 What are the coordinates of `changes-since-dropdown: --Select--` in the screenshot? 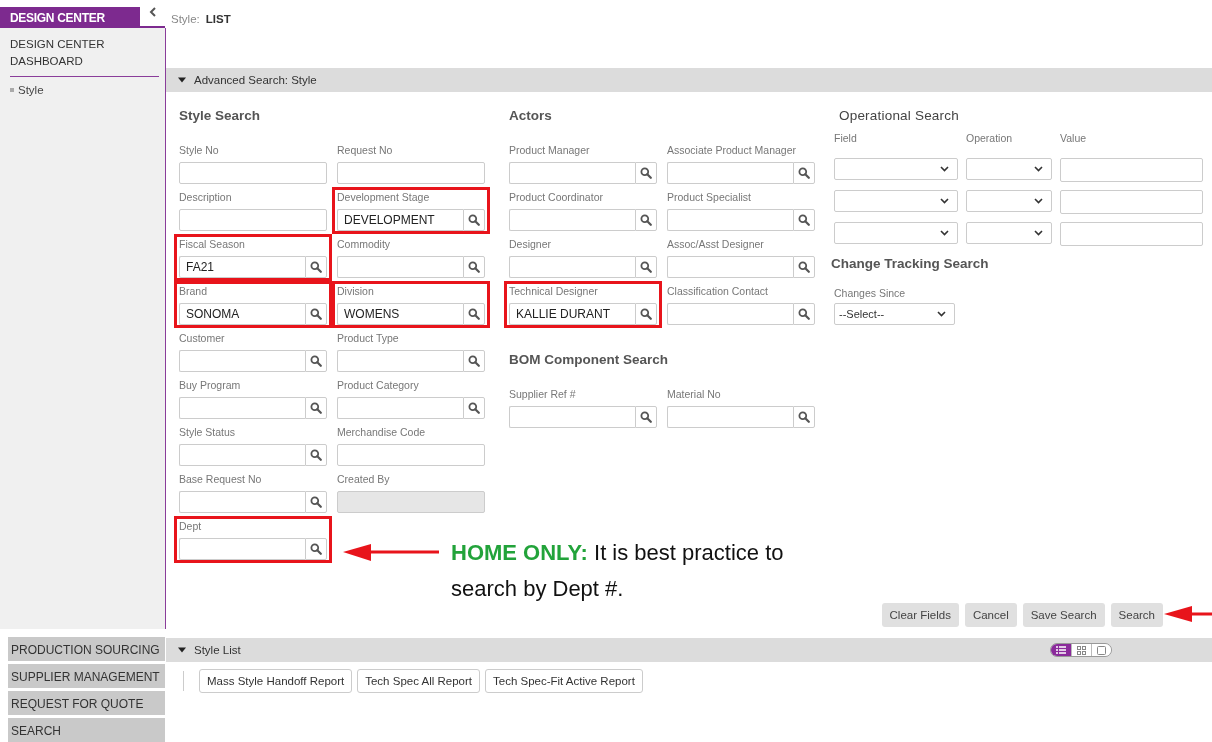 It's located at (894, 314).